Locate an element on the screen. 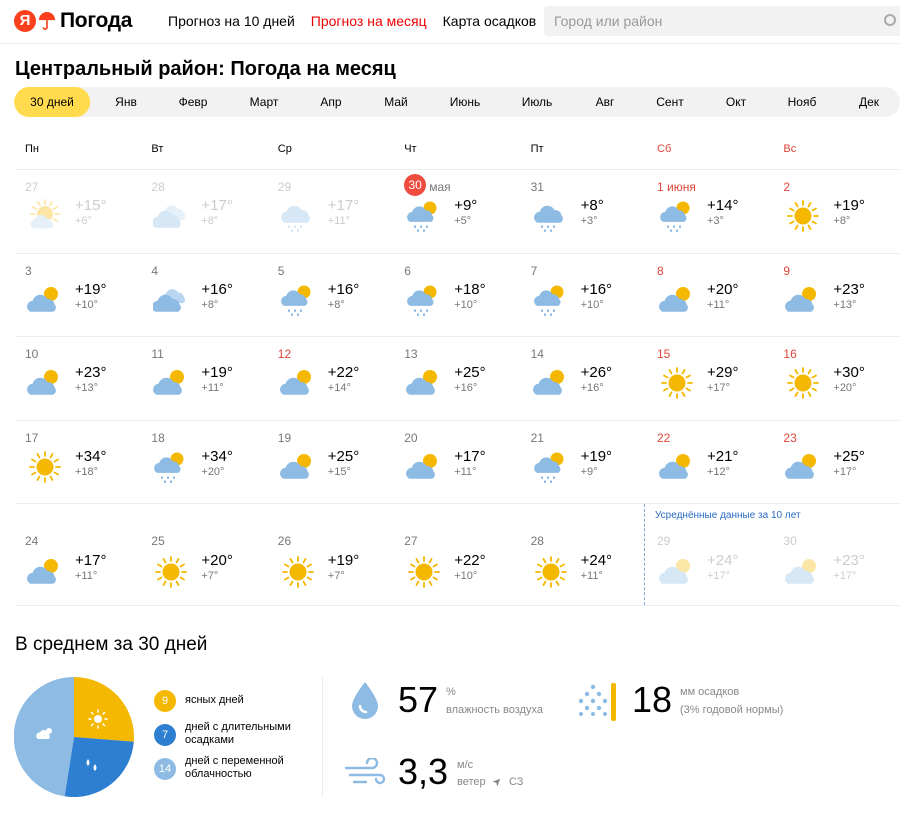 The height and width of the screenshot is (821, 900). tab-month-8: Авг is located at coordinates (605, 102).